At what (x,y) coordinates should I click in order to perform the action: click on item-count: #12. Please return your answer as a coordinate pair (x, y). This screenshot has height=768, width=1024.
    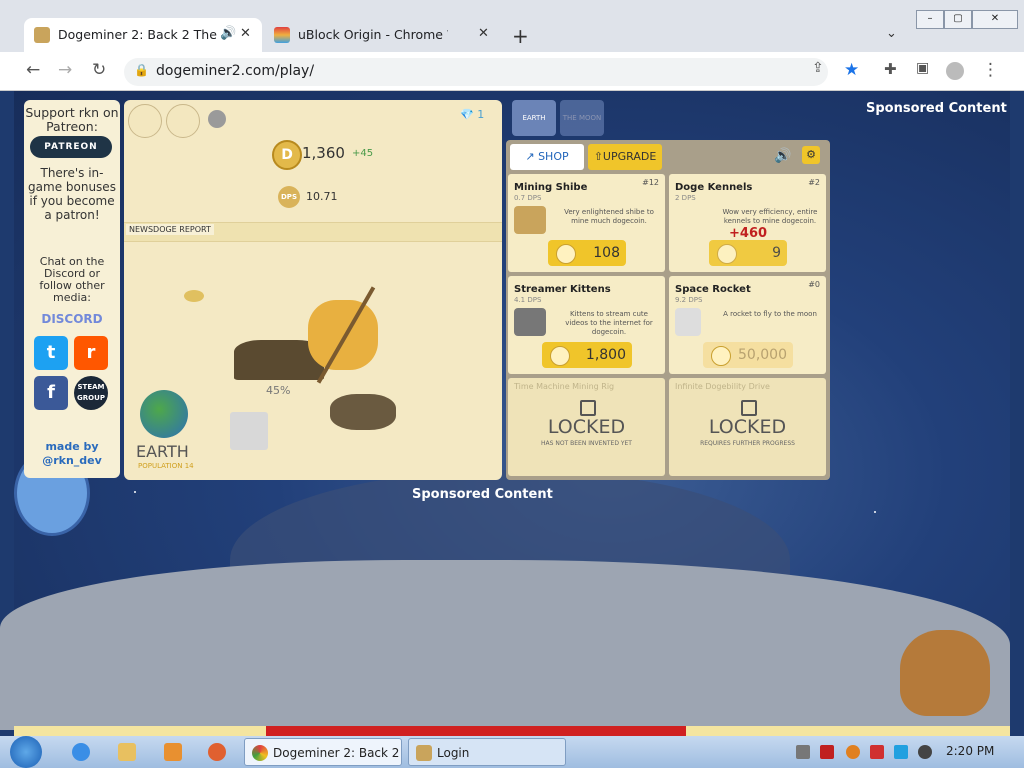
    Looking at the image, I should click on (650, 182).